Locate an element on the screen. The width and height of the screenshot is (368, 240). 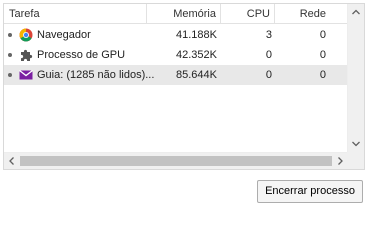
table-header: Tarefa Memória CPU Rede is located at coordinates (176, 14).